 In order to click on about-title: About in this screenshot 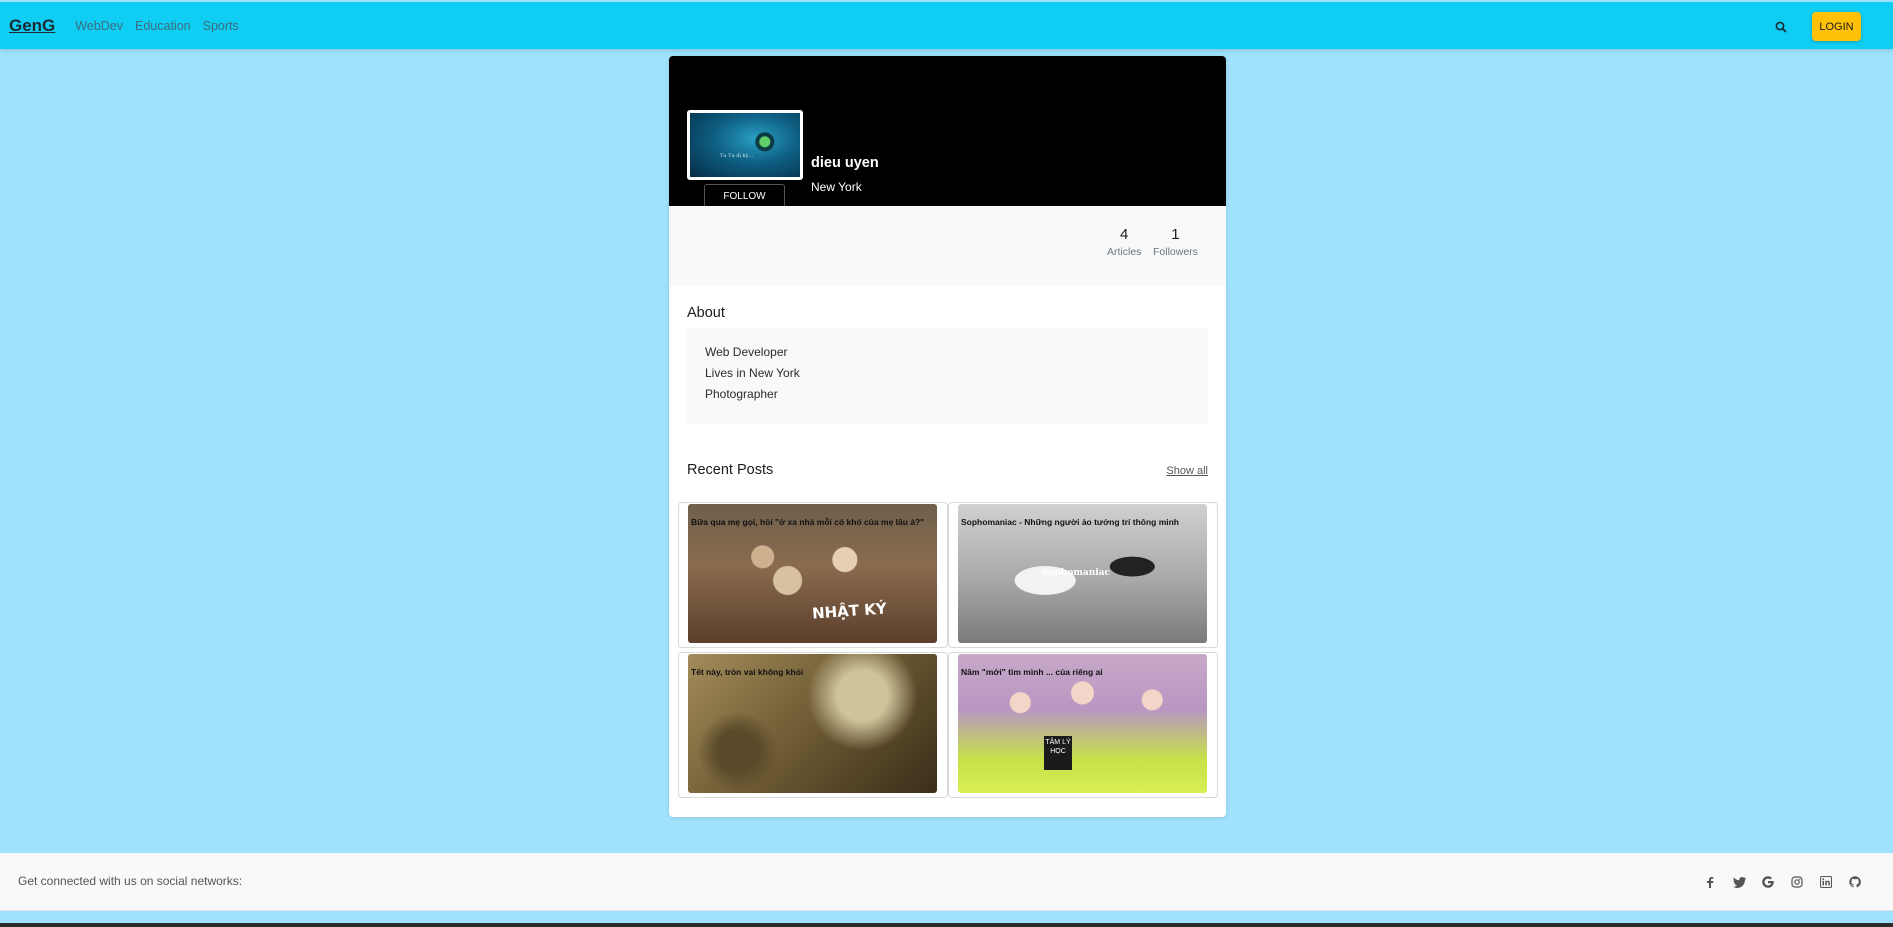, I will do `click(706, 313)`.